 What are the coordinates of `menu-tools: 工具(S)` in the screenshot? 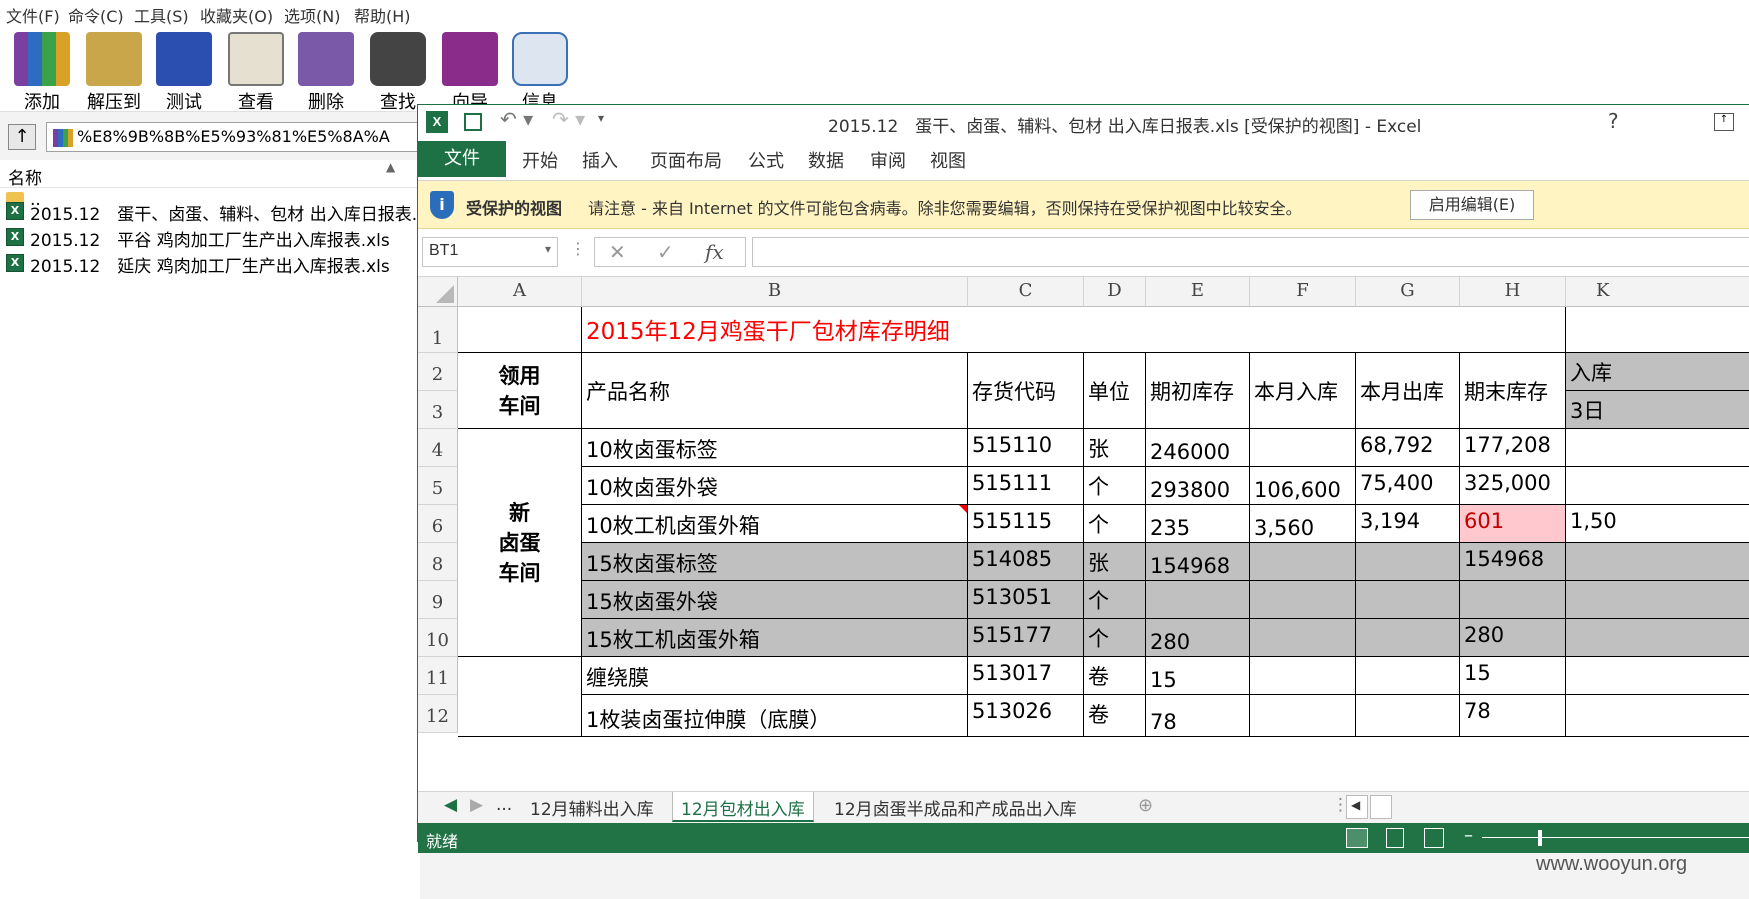 It's located at (161, 15).